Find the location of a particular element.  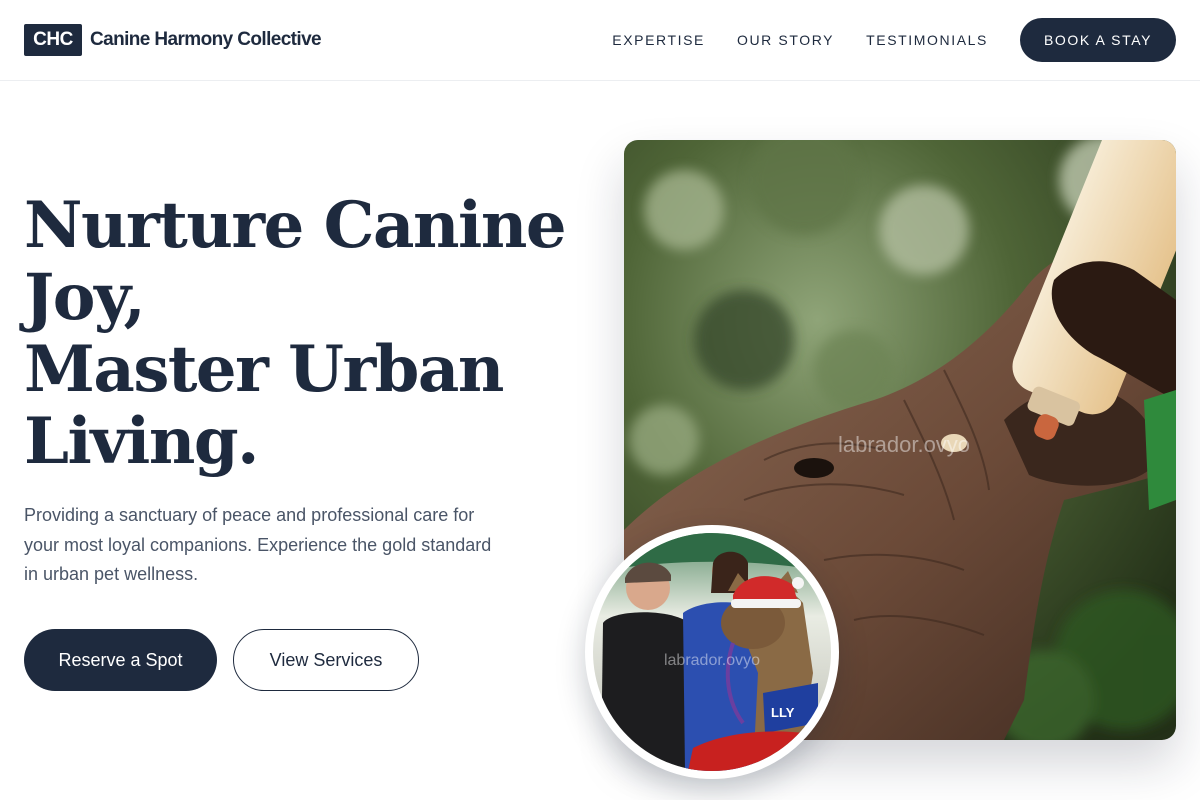

alpaca-blanket-text: LLY is located at coordinates (783, 712).